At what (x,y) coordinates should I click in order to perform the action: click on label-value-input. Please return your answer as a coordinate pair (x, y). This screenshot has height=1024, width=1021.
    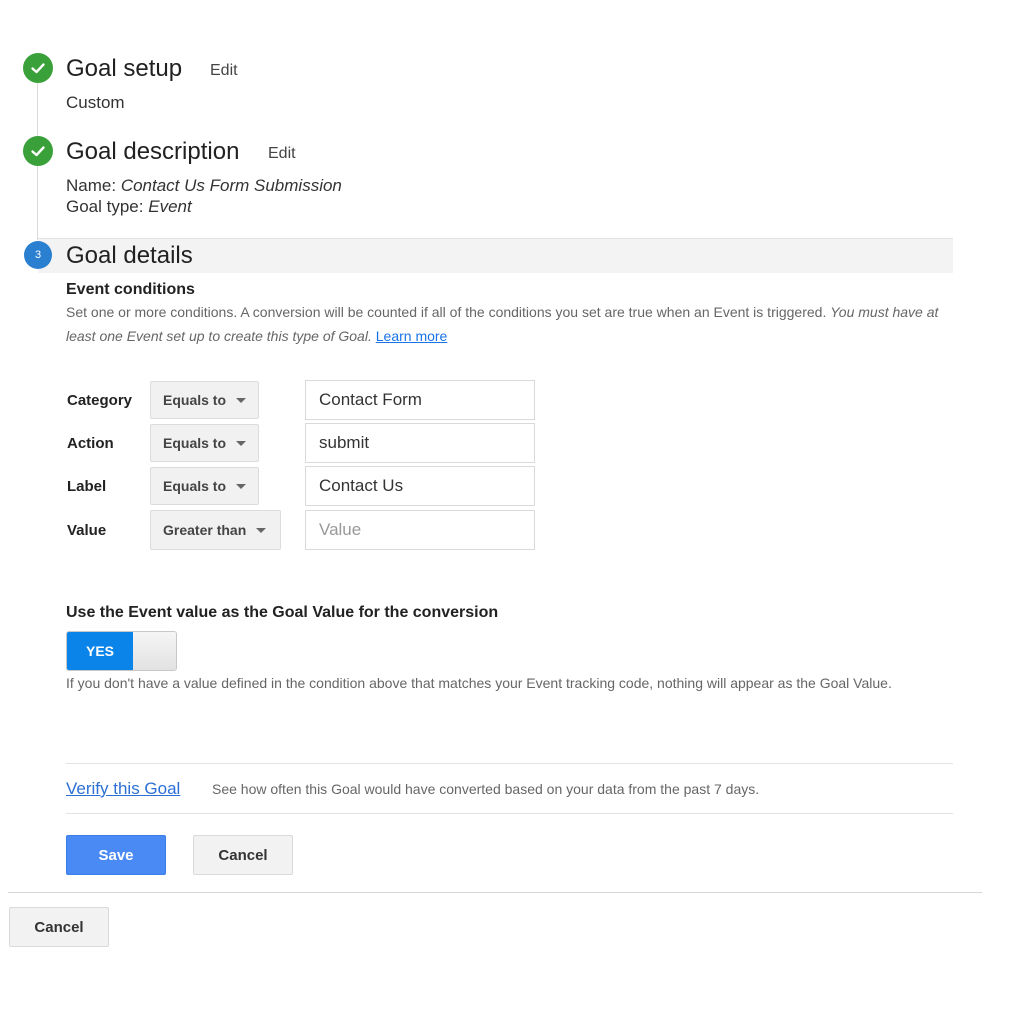
    Looking at the image, I should click on (420, 486).